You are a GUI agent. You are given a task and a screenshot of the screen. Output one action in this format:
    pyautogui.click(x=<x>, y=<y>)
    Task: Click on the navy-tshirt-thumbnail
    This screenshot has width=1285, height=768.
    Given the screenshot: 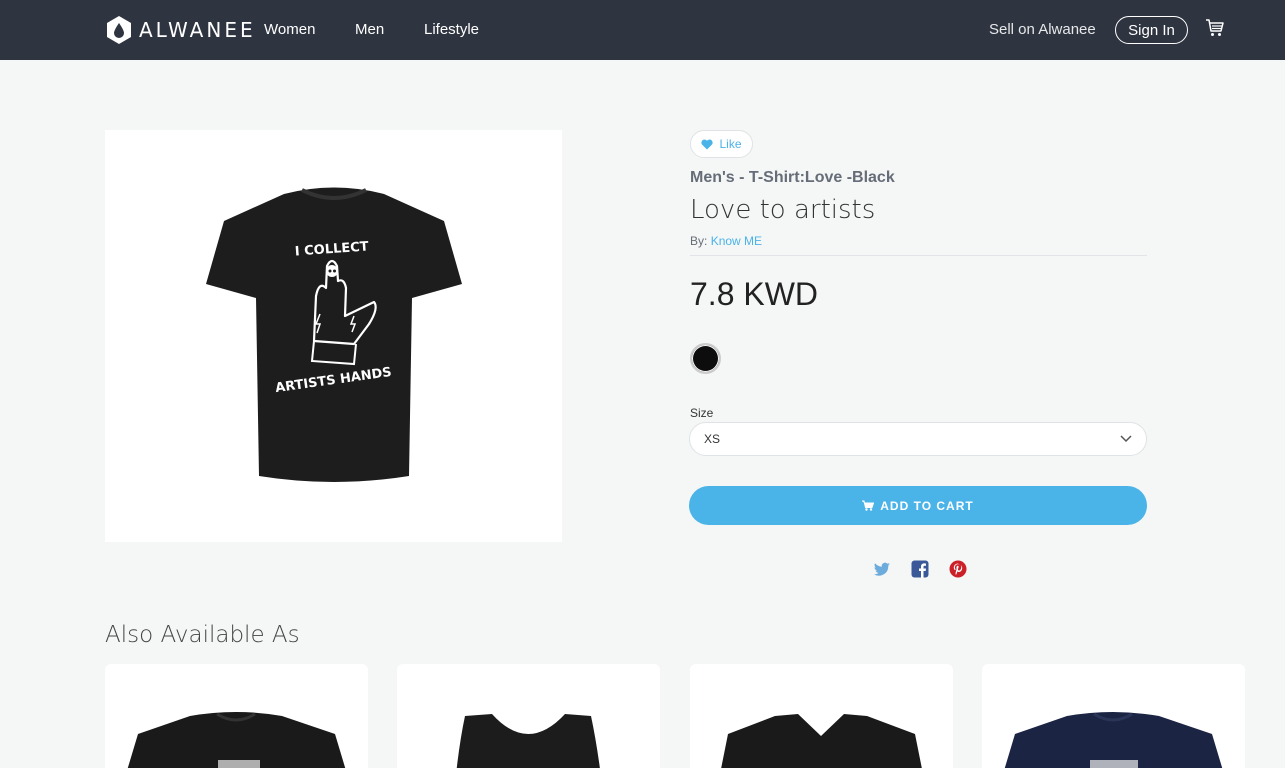 What is the action you would take?
    pyautogui.click(x=1113, y=740)
    